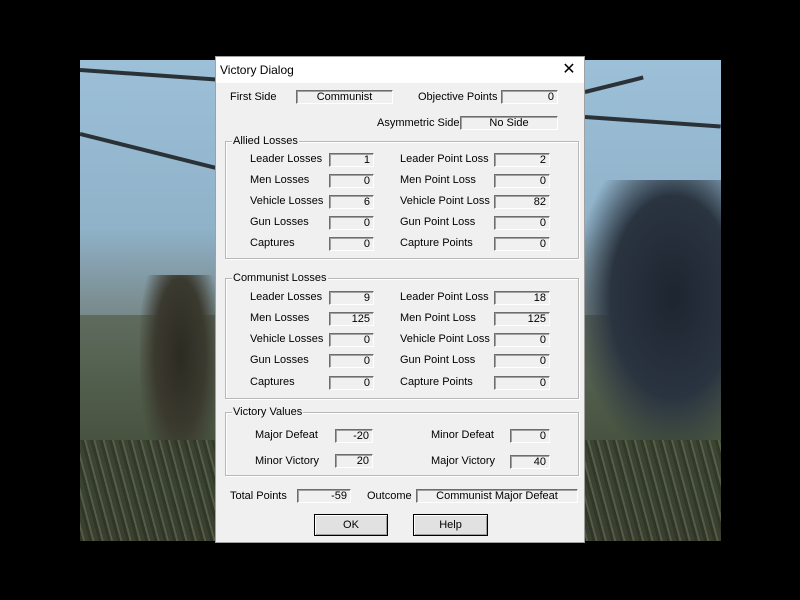  I want to click on allied-gun-losses-field: 0, so click(351, 223).